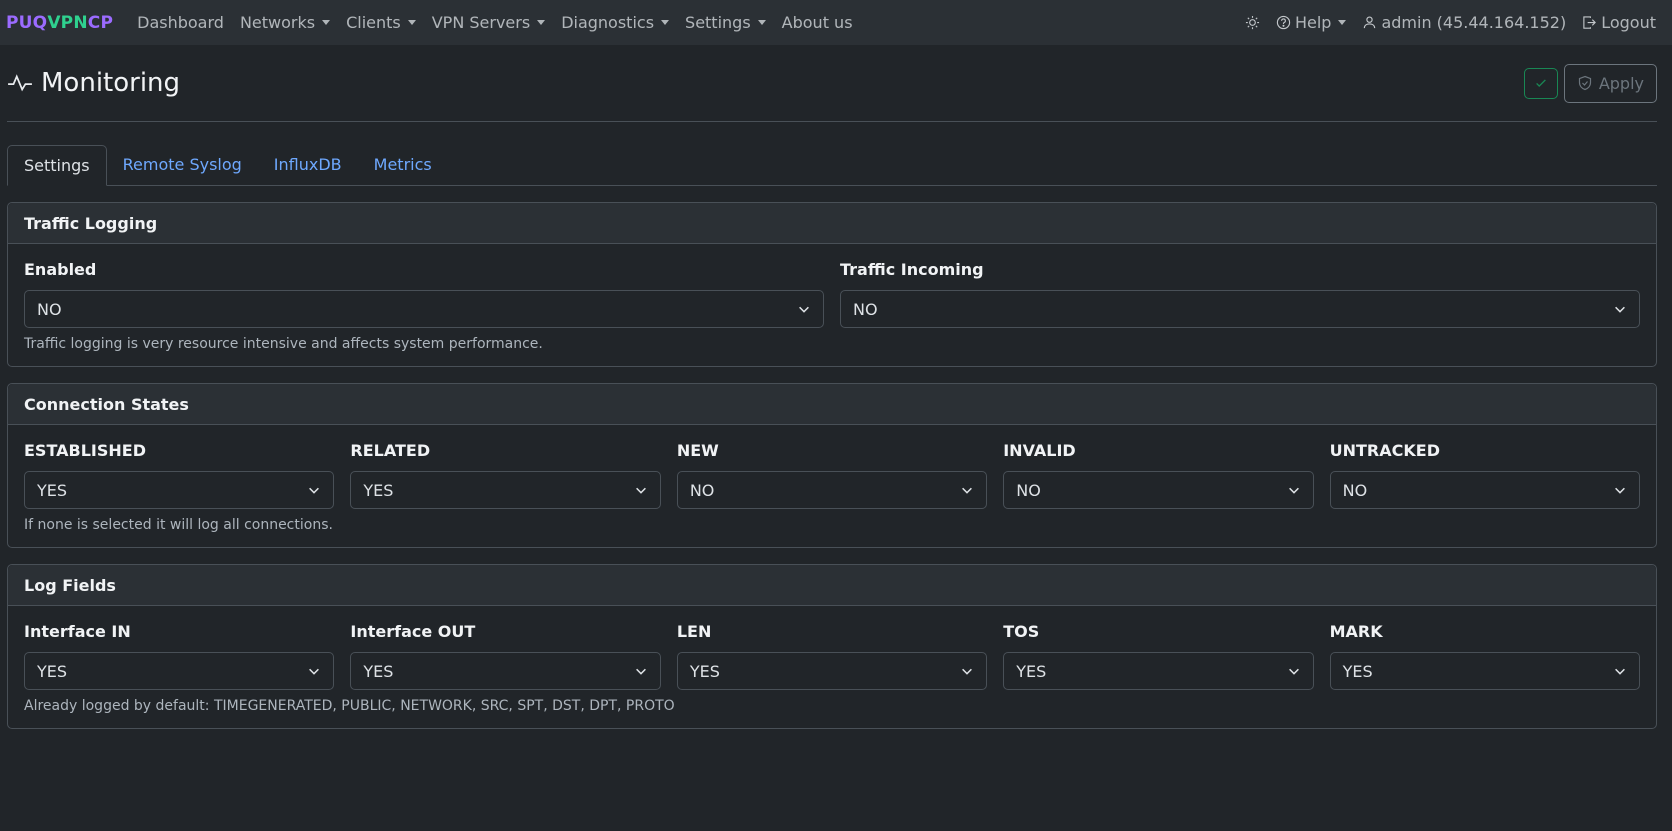 The width and height of the screenshot is (1672, 831). Describe the element at coordinates (1370, 22) in the screenshot. I see `person-icon` at that location.